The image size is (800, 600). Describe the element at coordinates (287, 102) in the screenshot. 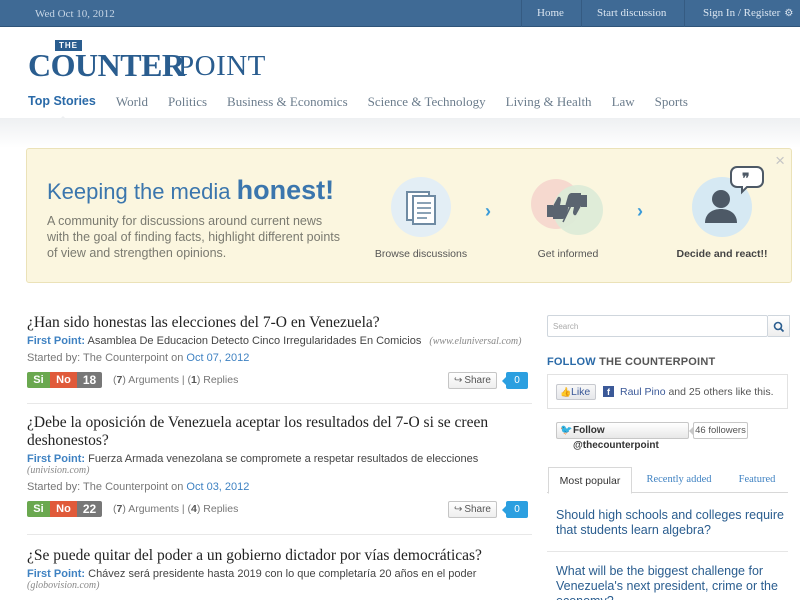

I see `category-business: Business & Economics` at that location.